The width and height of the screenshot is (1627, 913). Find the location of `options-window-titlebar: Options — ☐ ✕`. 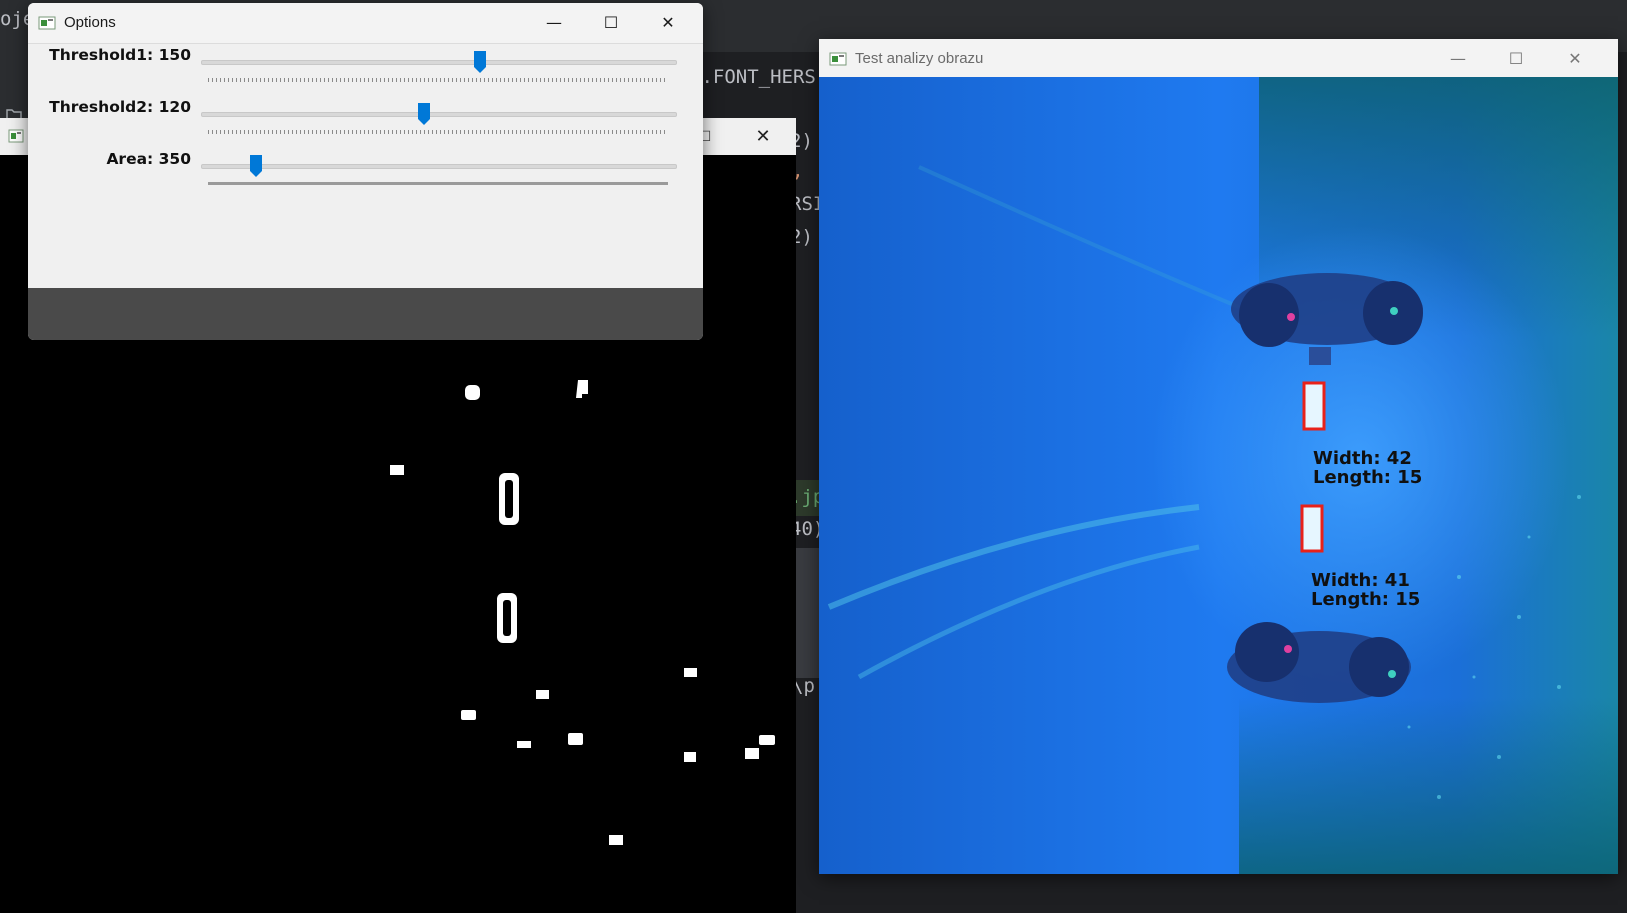

options-window-titlebar: Options — ☐ ✕ is located at coordinates (365, 23).